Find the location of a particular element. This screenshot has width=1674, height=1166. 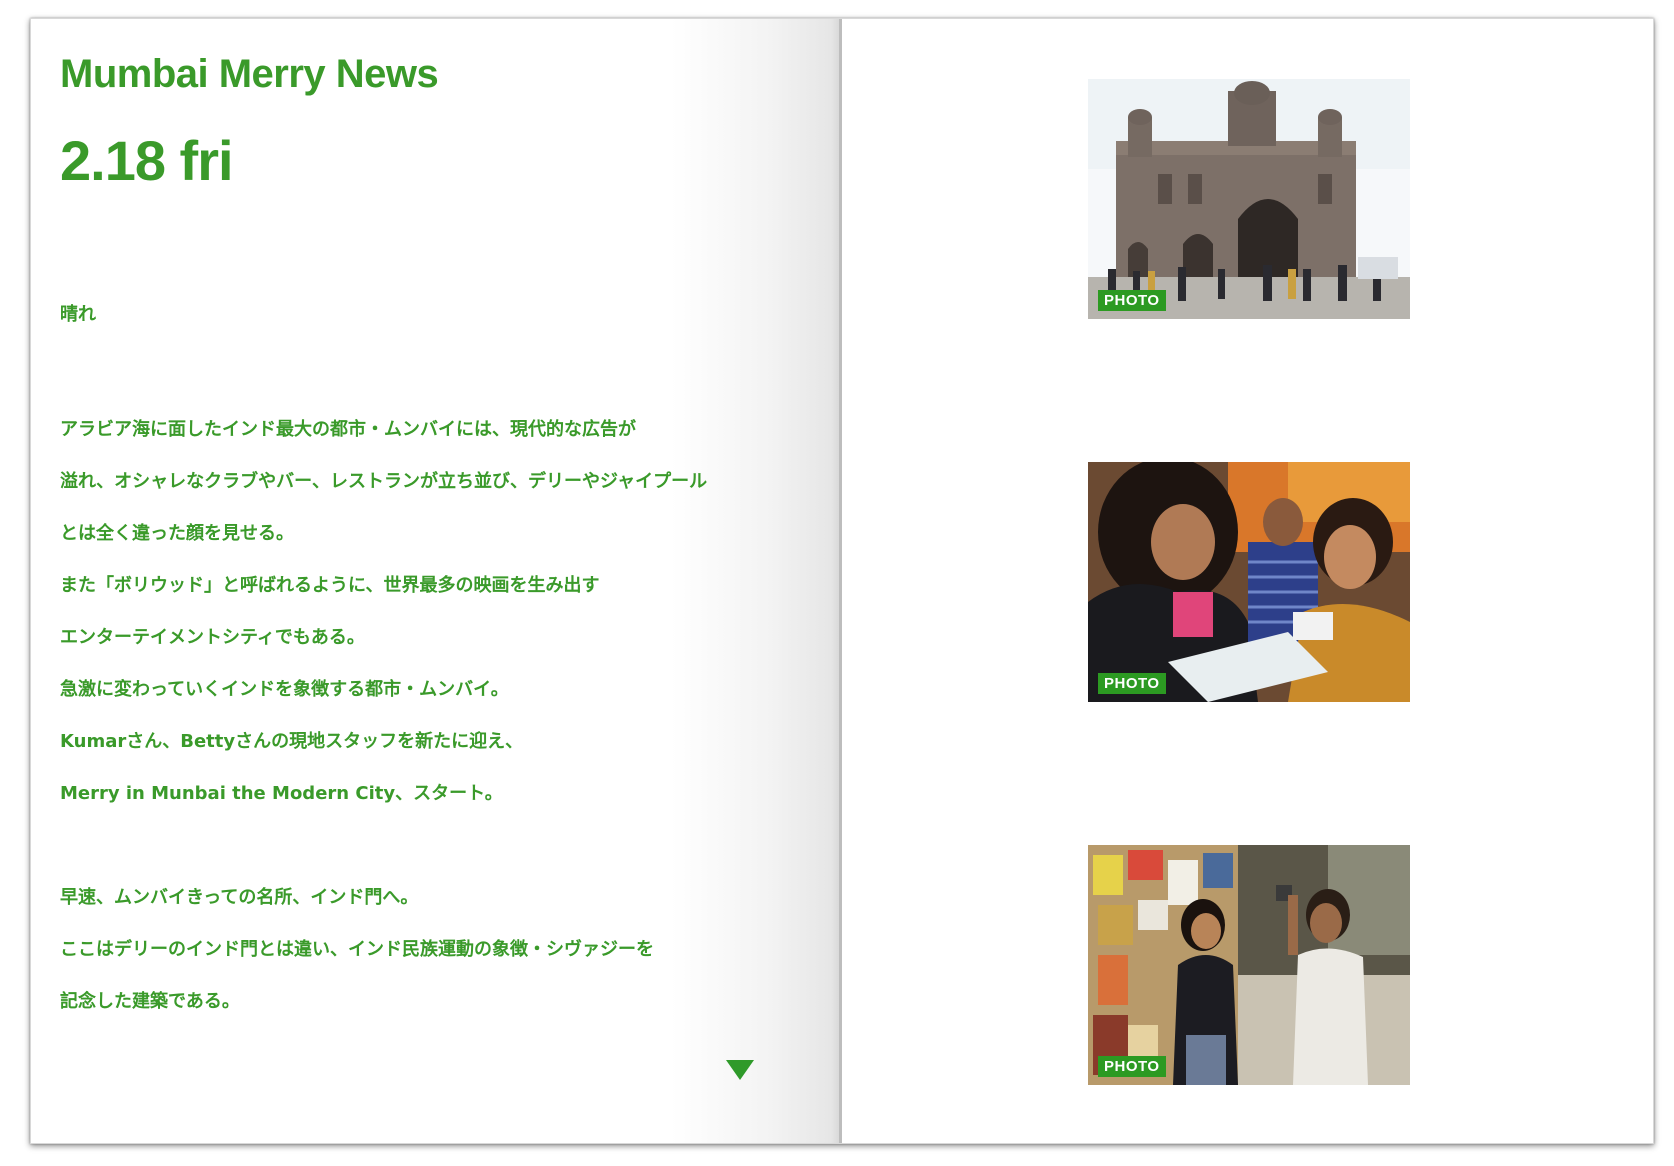

next-page-arrow-icon is located at coordinates (740, 1070).